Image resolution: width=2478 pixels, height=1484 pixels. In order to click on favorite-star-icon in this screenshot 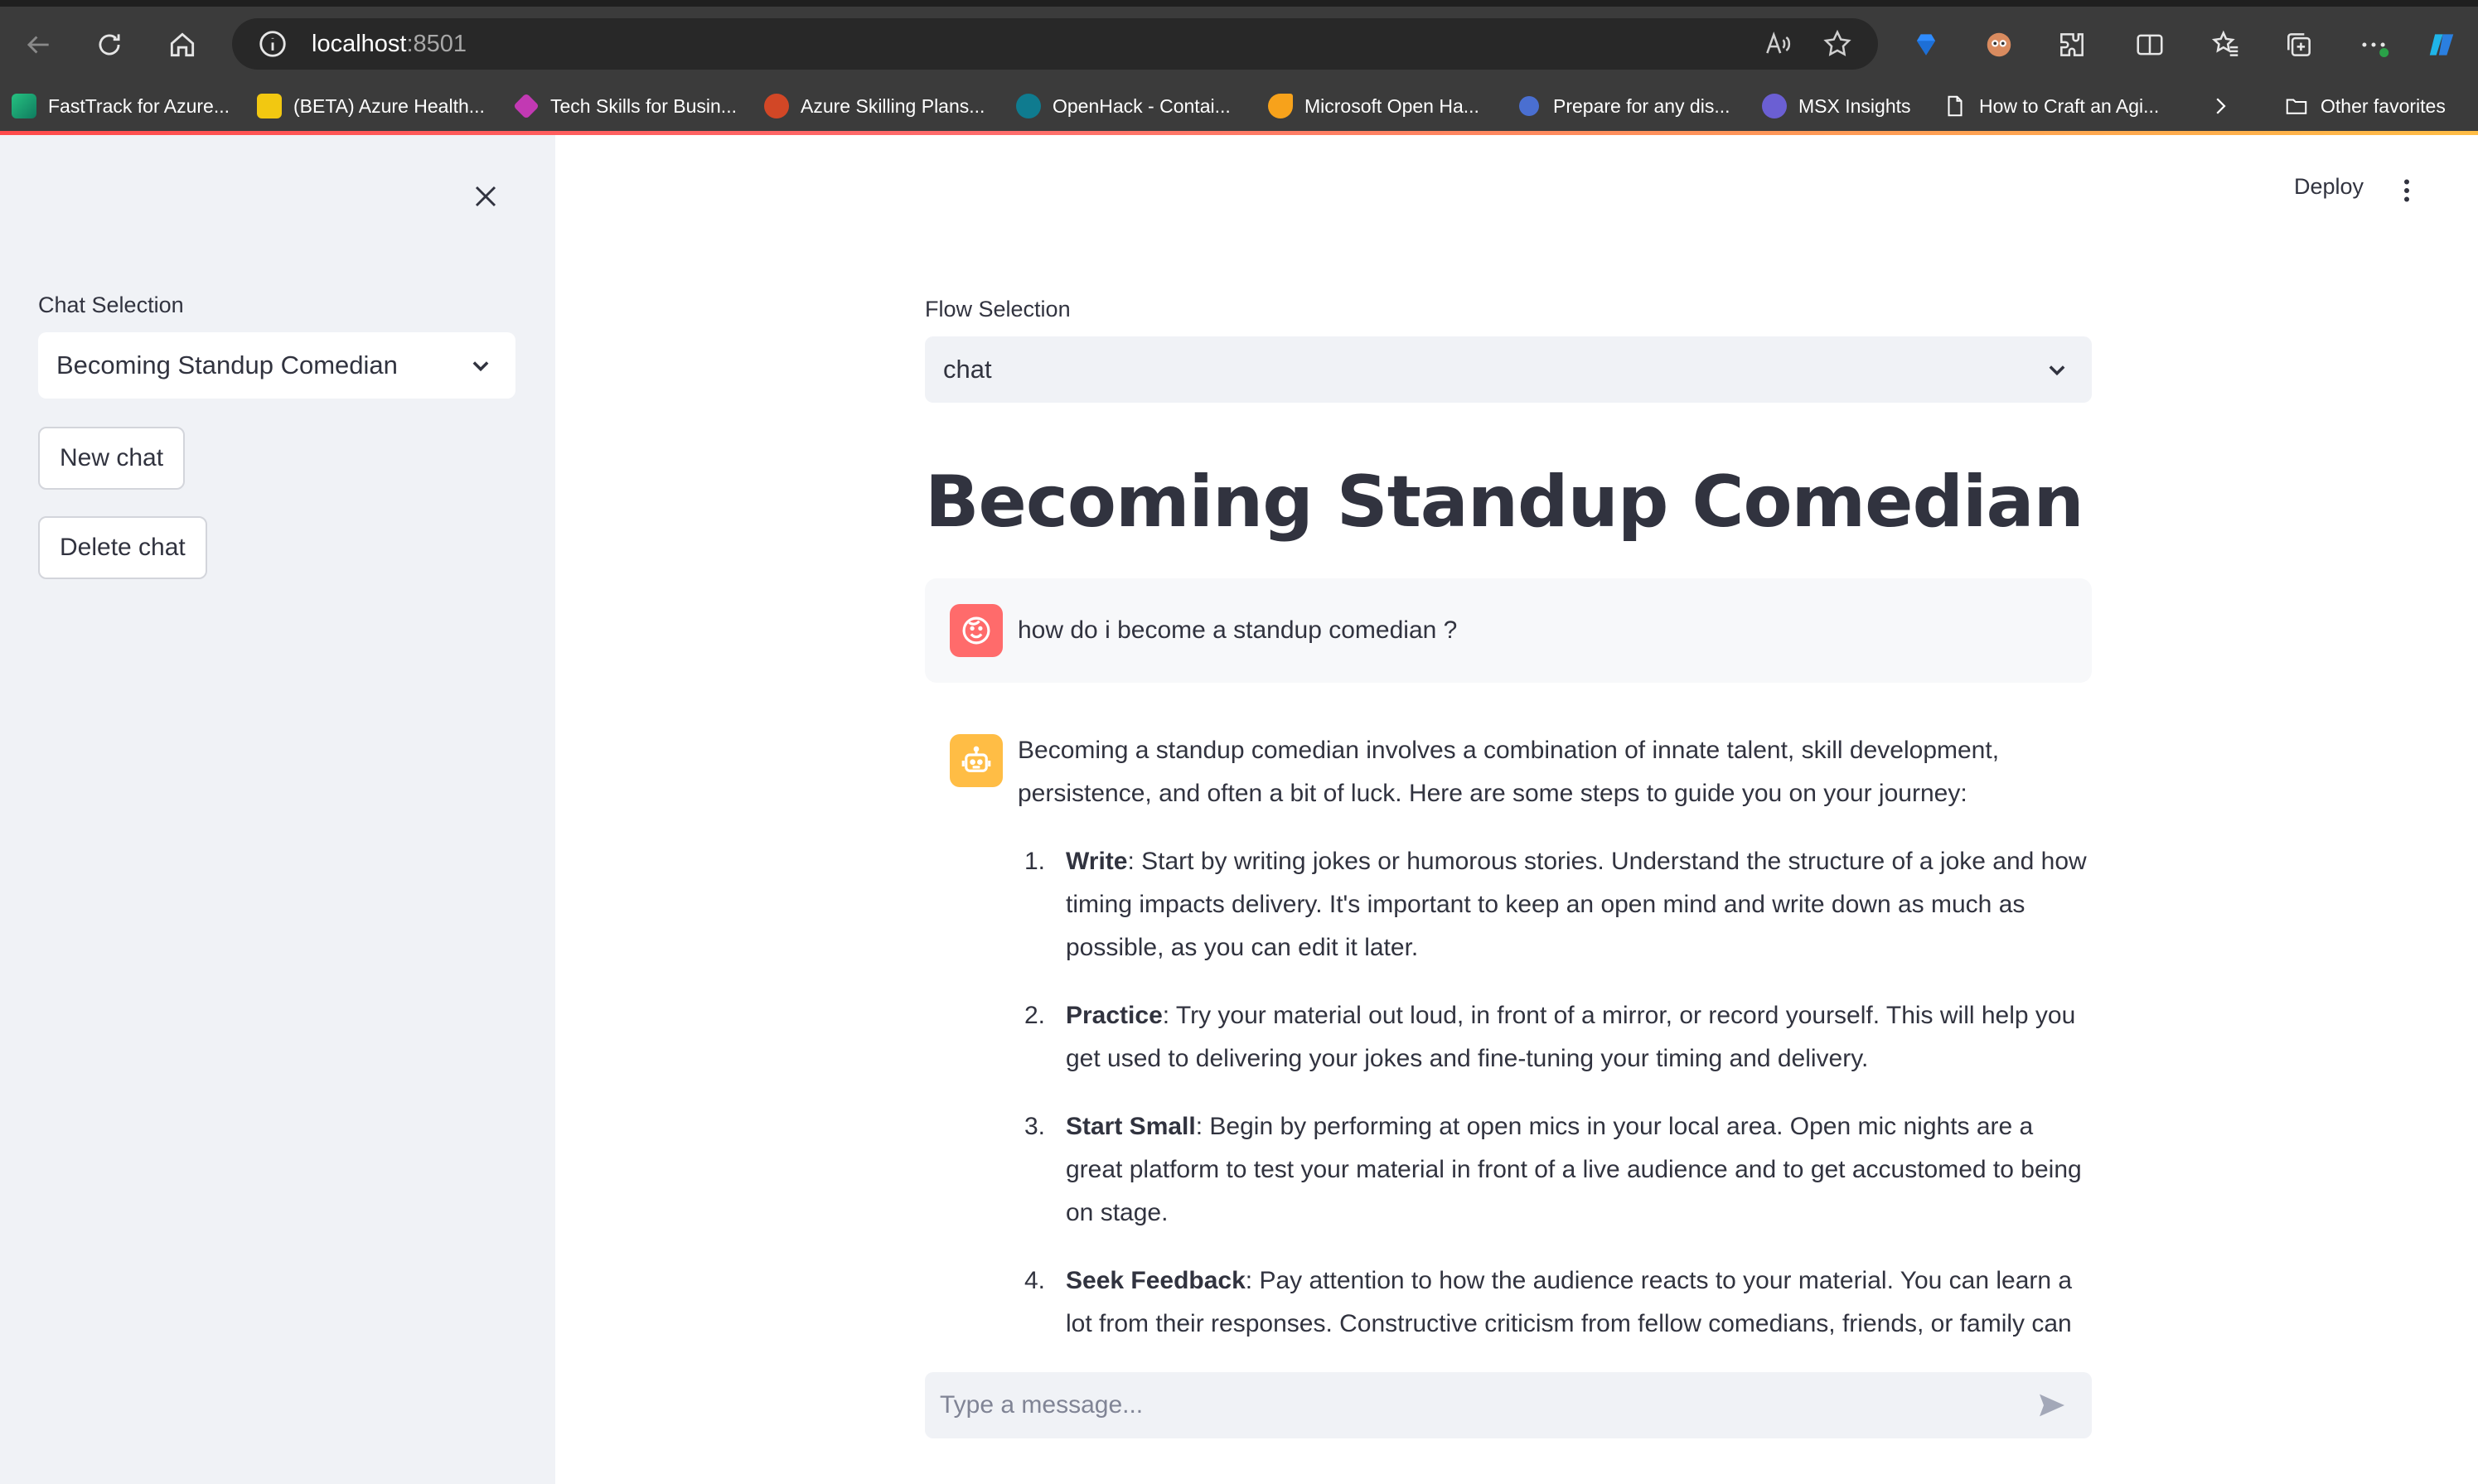, I will do `click(1837, 44)`.